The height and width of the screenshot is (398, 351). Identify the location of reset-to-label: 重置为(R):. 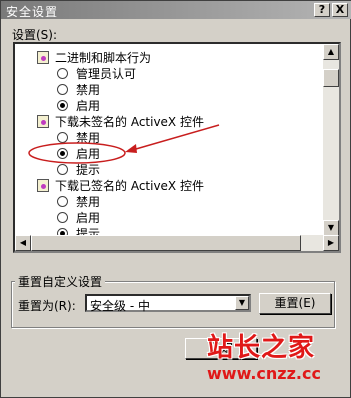
(47, 306).